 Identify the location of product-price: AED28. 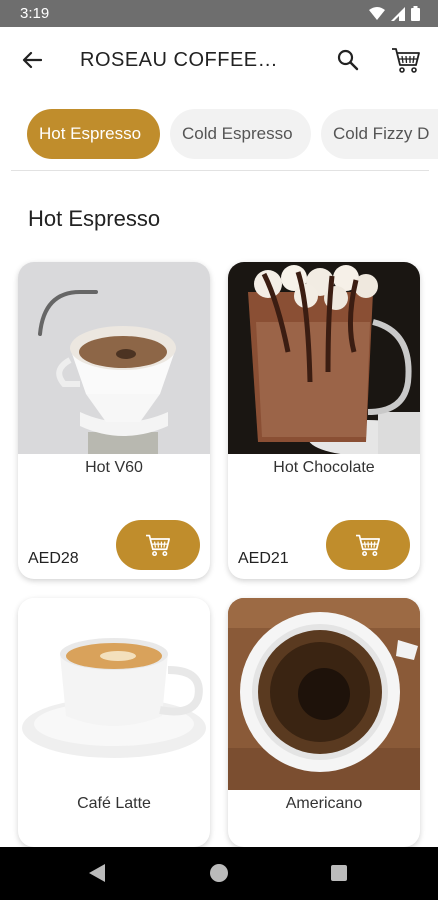
(53, 558).